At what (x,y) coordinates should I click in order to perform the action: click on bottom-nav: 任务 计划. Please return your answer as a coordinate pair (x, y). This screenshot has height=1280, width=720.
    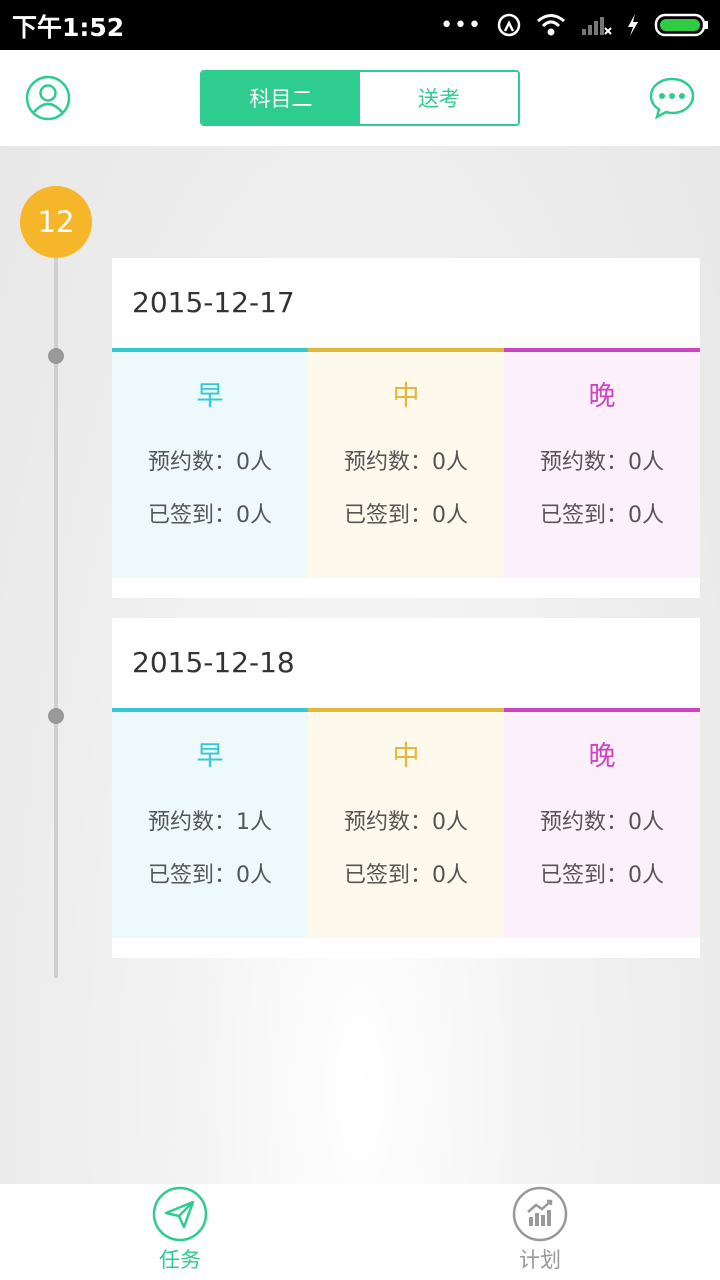
    Looking at the image, I should click on (360, 1232).